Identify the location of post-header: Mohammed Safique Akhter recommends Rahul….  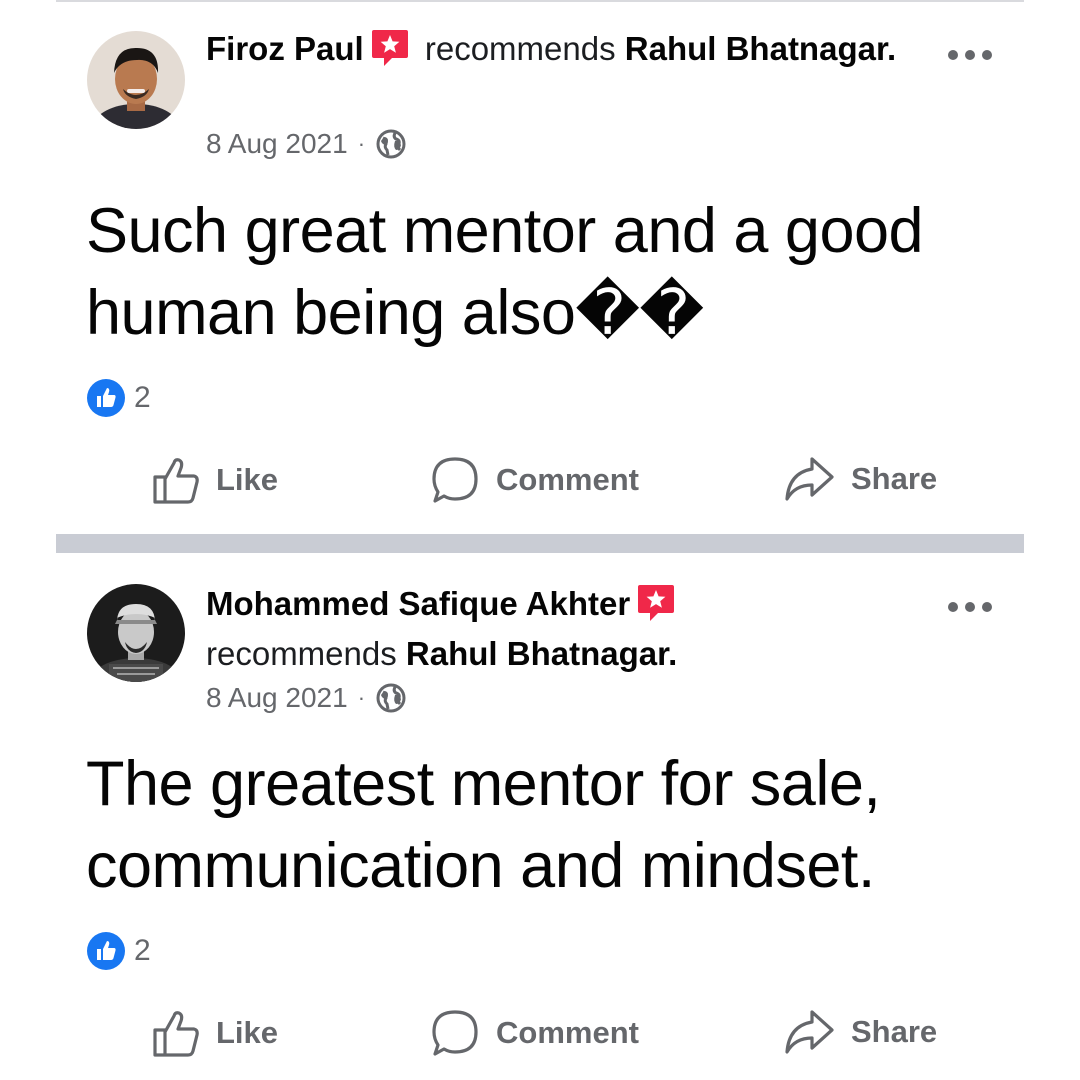
(566, 629).